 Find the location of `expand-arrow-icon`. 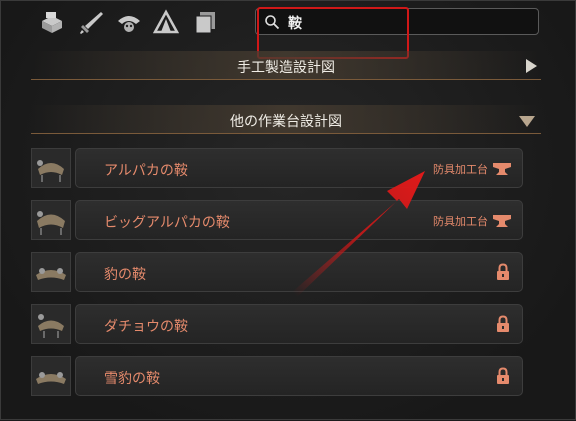

expand-arrow-icon is located at coordinates (531, 66).